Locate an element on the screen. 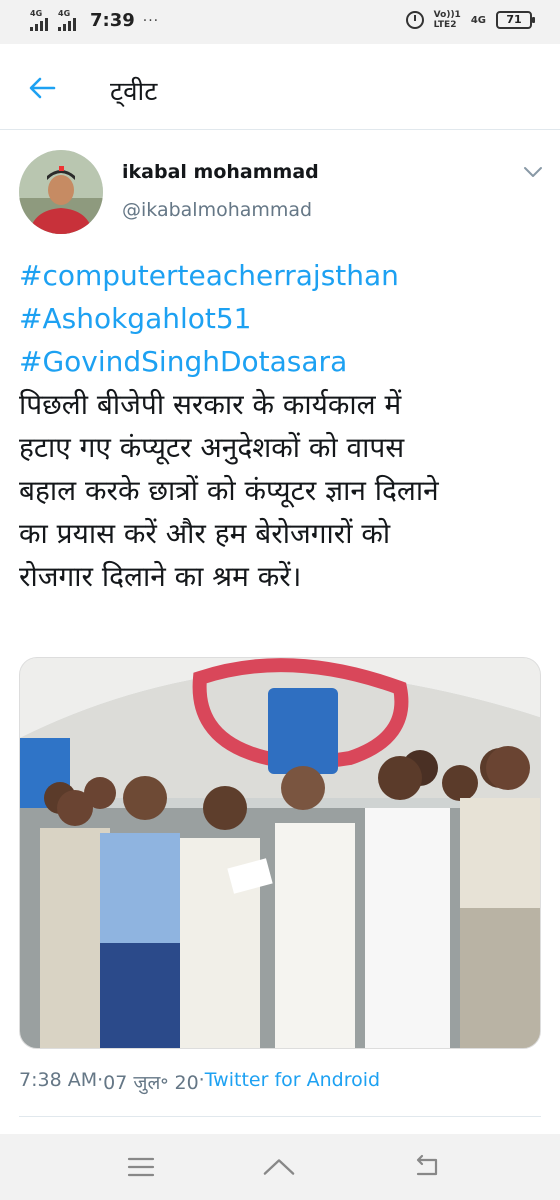 The image size is (560, 1200). arrow-left-icon is located at coordinates (42, 88).